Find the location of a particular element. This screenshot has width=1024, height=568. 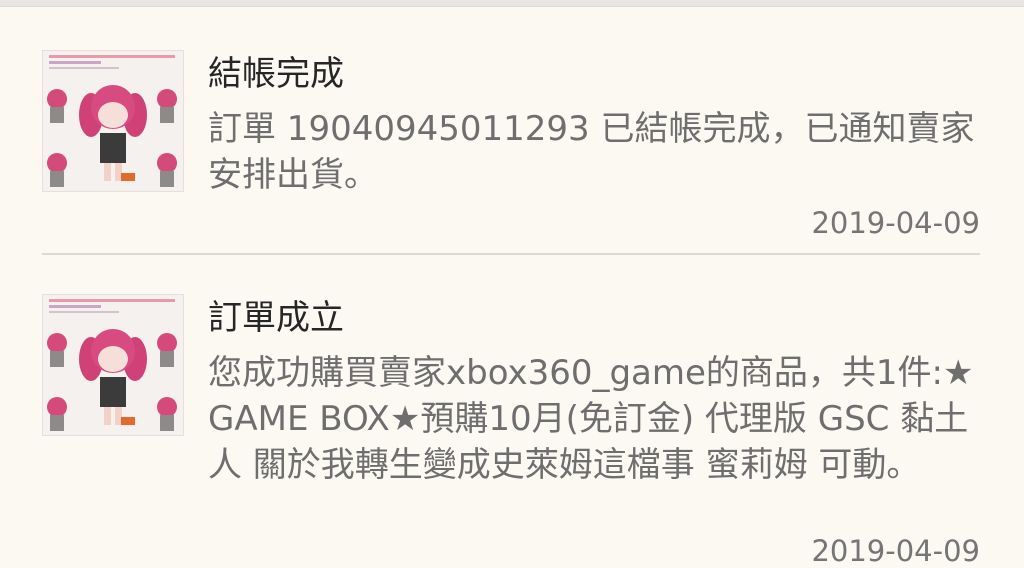

top-edge is located at coordinates (512, 3).